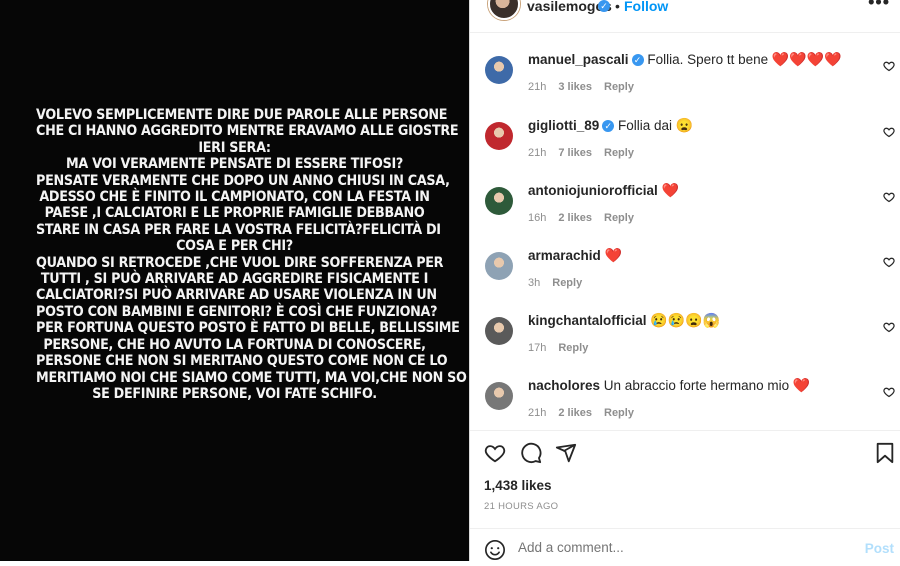 This screenshot has width=900, height=566. I want to click on comment-item: armarachid ❤️ 3h Reply, so click(685, 272).